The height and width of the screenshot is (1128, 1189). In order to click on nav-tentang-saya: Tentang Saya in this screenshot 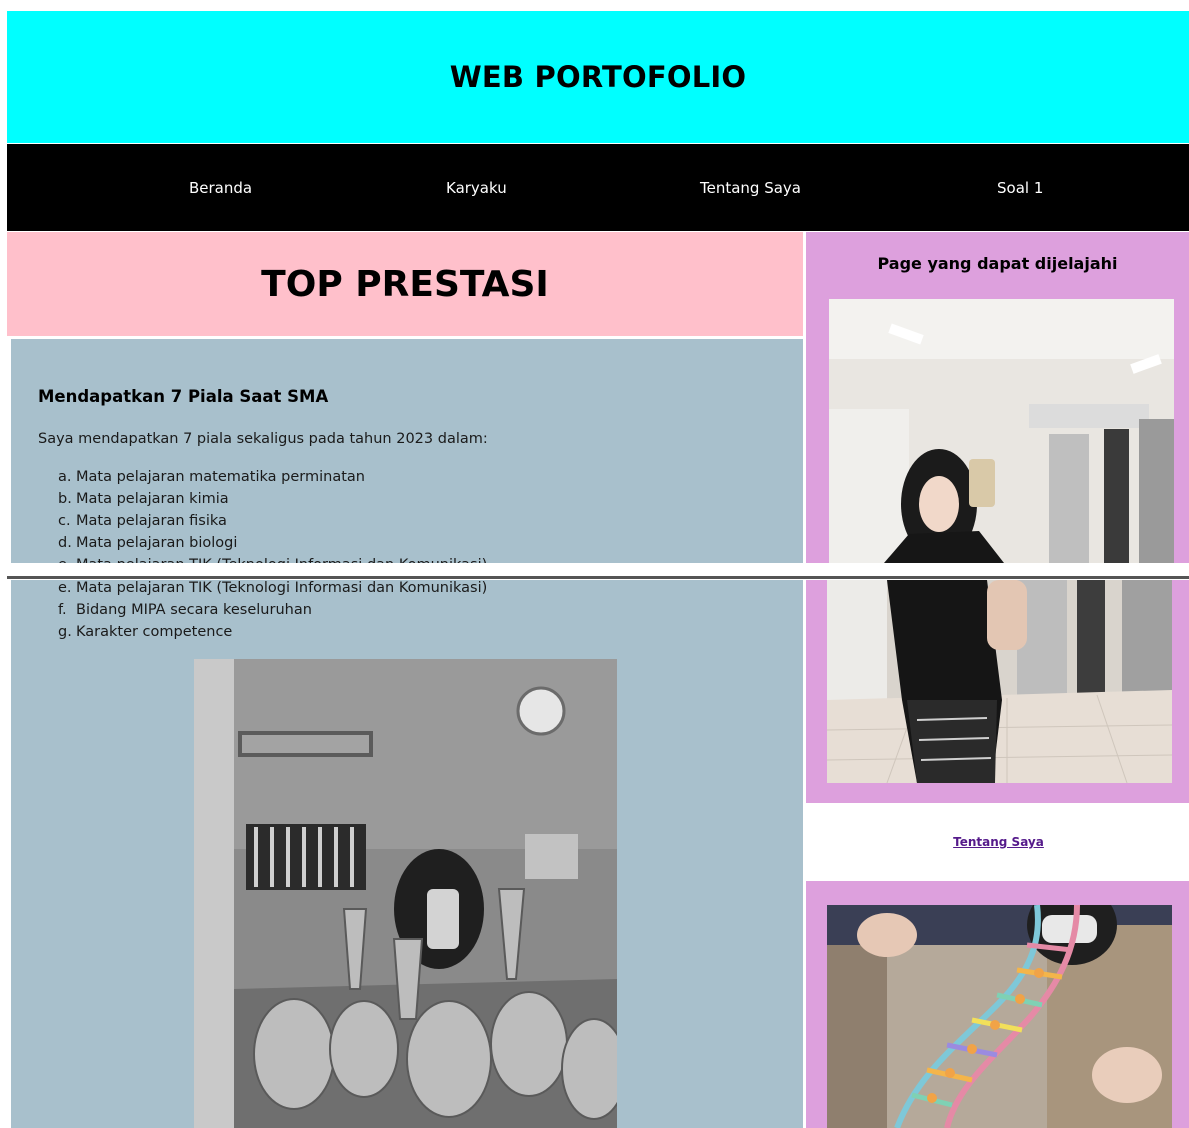, I will do `click(750, 187)`.